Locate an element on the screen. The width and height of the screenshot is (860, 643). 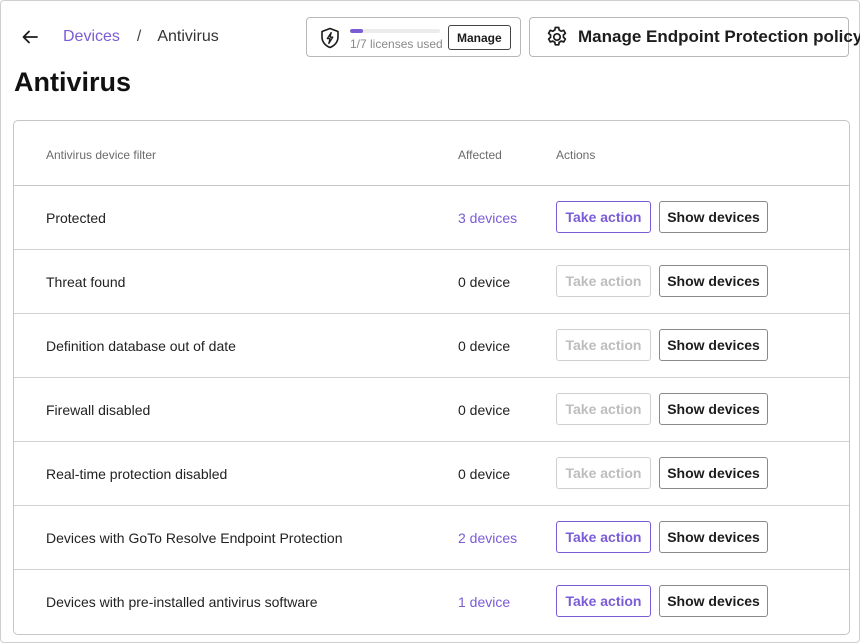
policy-button-label: Manage Endpoint Protection policy is located at coordinates (719, 36).